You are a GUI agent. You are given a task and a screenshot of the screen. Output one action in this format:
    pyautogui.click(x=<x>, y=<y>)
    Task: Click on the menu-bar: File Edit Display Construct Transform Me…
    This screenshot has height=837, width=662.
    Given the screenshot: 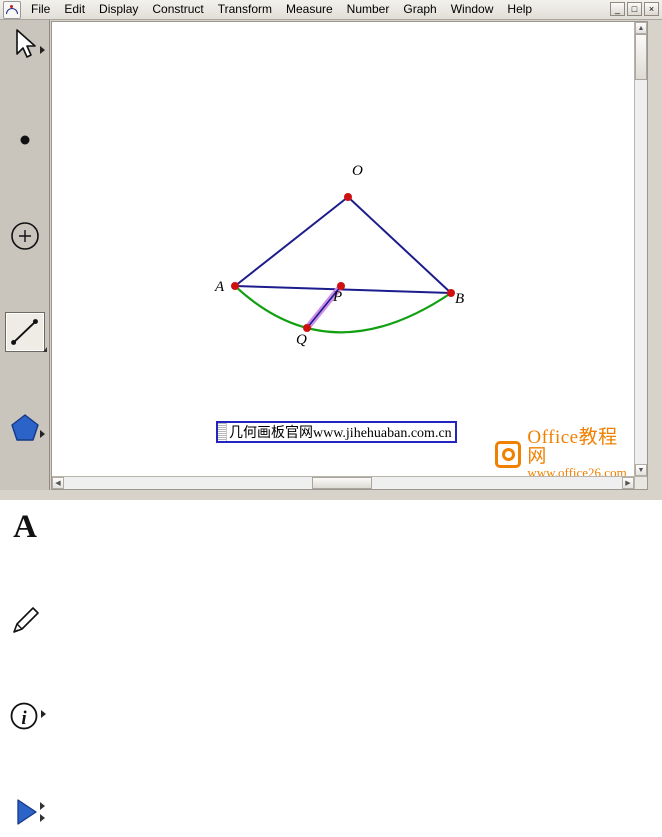 What is the action you would take?
    pyautogui.click(x=331, y=10)
    